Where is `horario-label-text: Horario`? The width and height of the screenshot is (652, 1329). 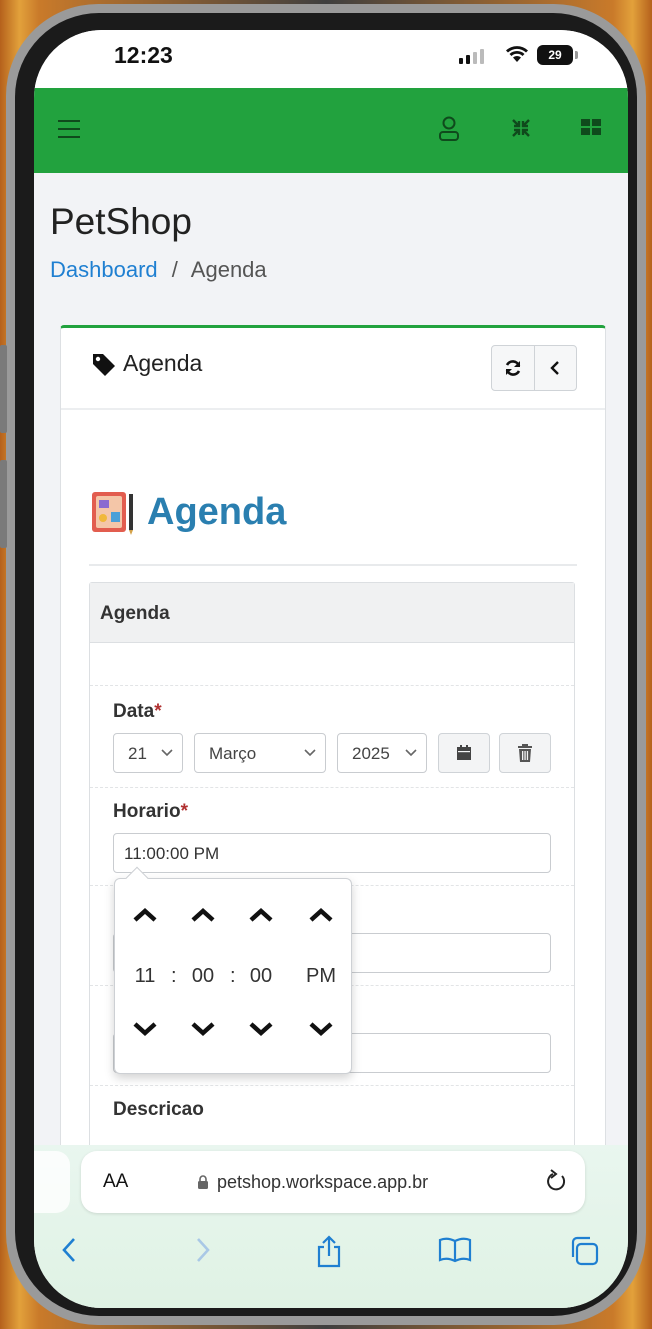
horario-label-text: Horario is located at coordinates (147, 811).